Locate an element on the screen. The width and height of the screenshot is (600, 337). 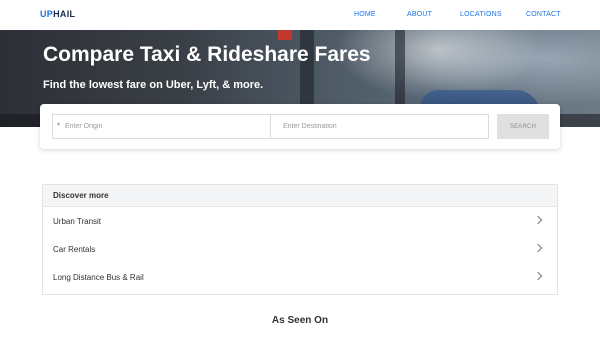
location-pin-icon: ▼ is located at coordinates (58, 125).